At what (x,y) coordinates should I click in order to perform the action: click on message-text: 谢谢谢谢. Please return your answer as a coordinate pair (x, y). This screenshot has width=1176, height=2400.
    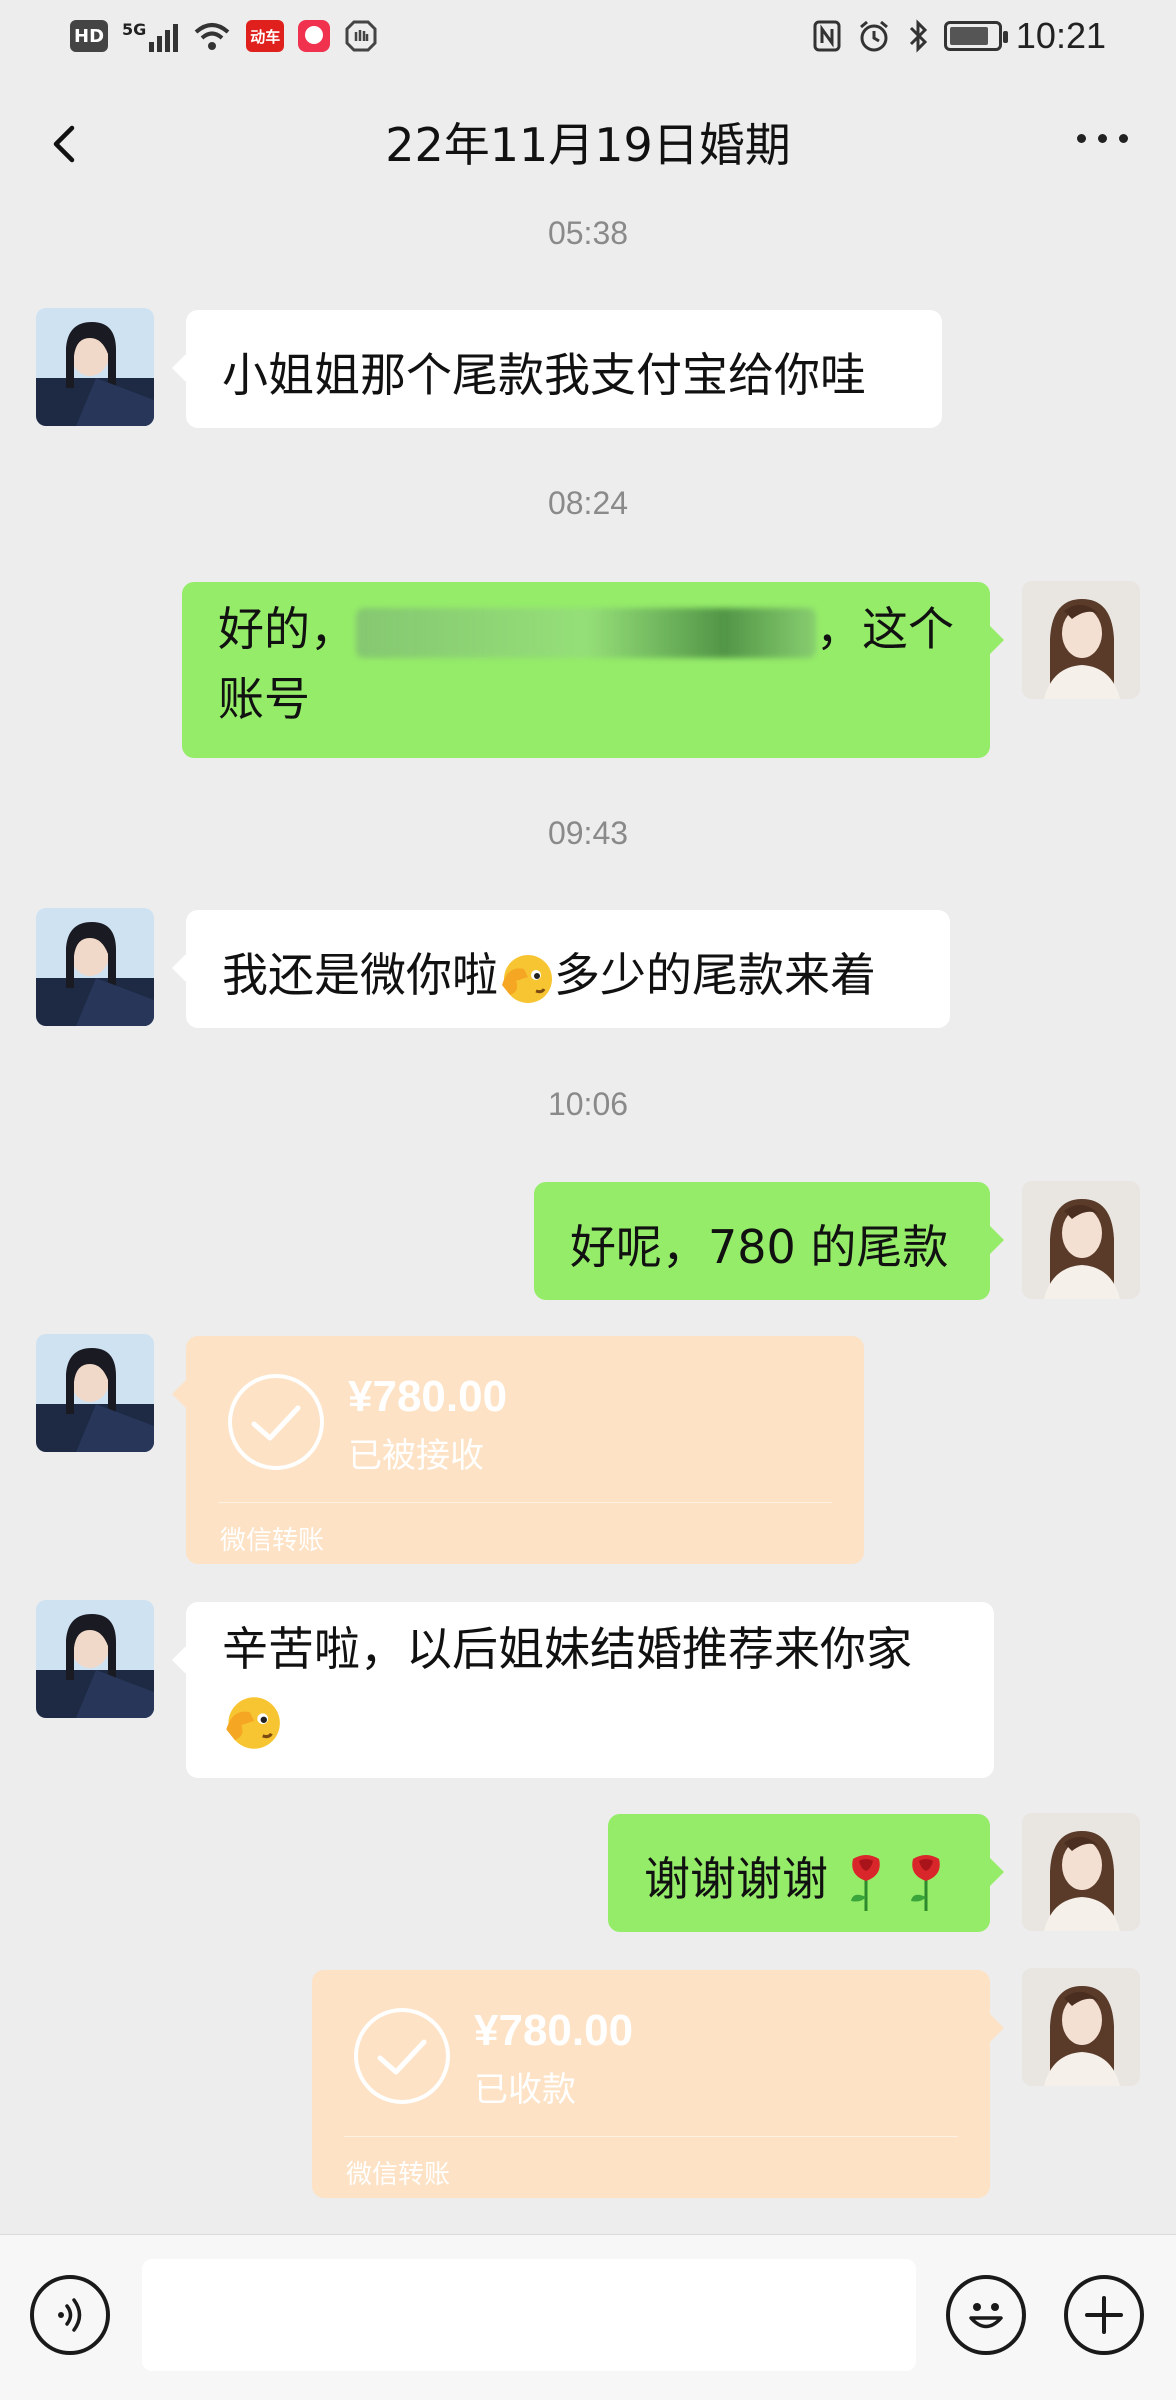
    Looking at the image, I should click on (736, 1879).